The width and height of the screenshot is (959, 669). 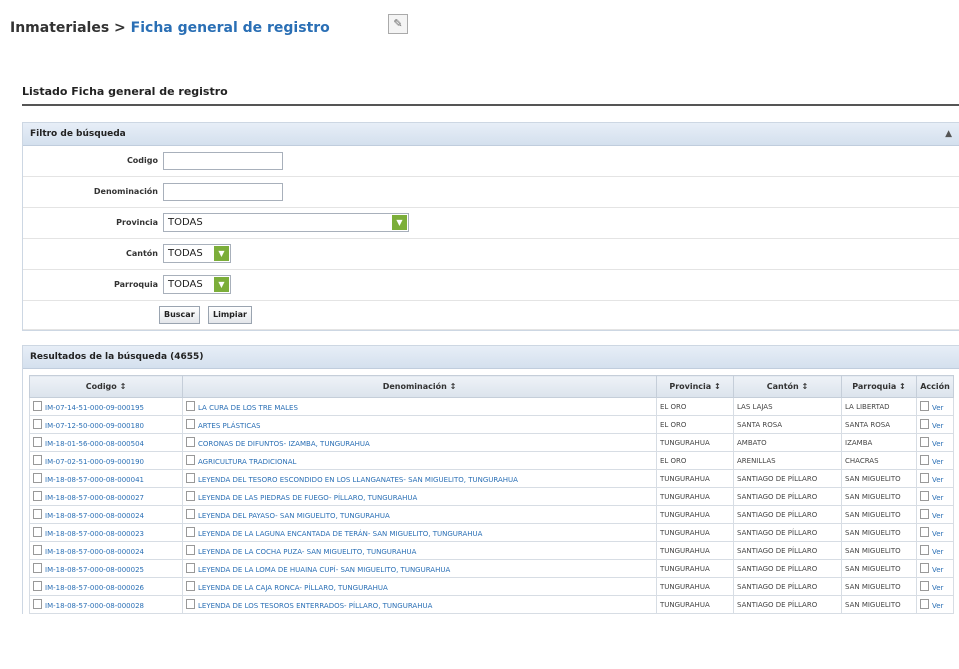 I want to click on codigo-link: IM-18-08-57-000-08-000028, so click(x=106, y=604).